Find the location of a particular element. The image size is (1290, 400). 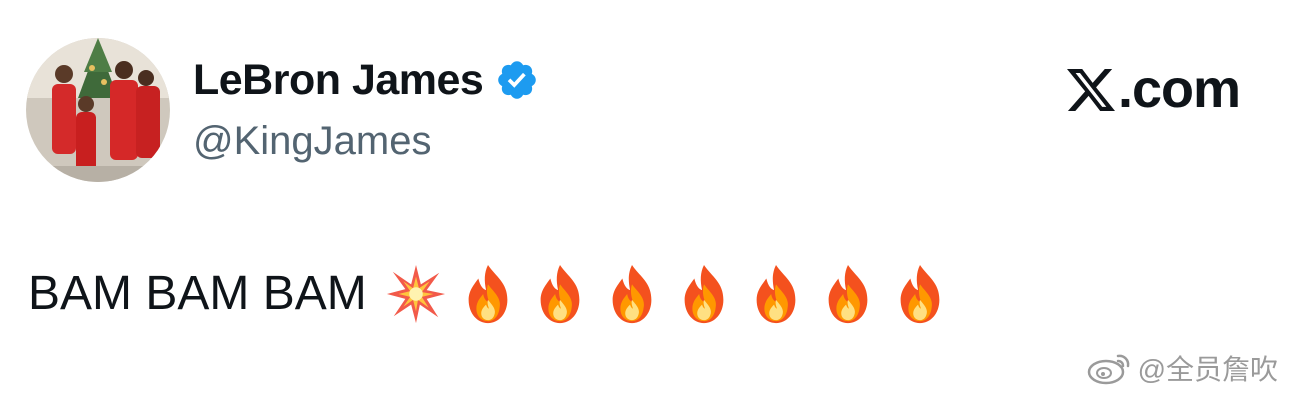

brand-domain: .com is located at coordinates (1179, 89).